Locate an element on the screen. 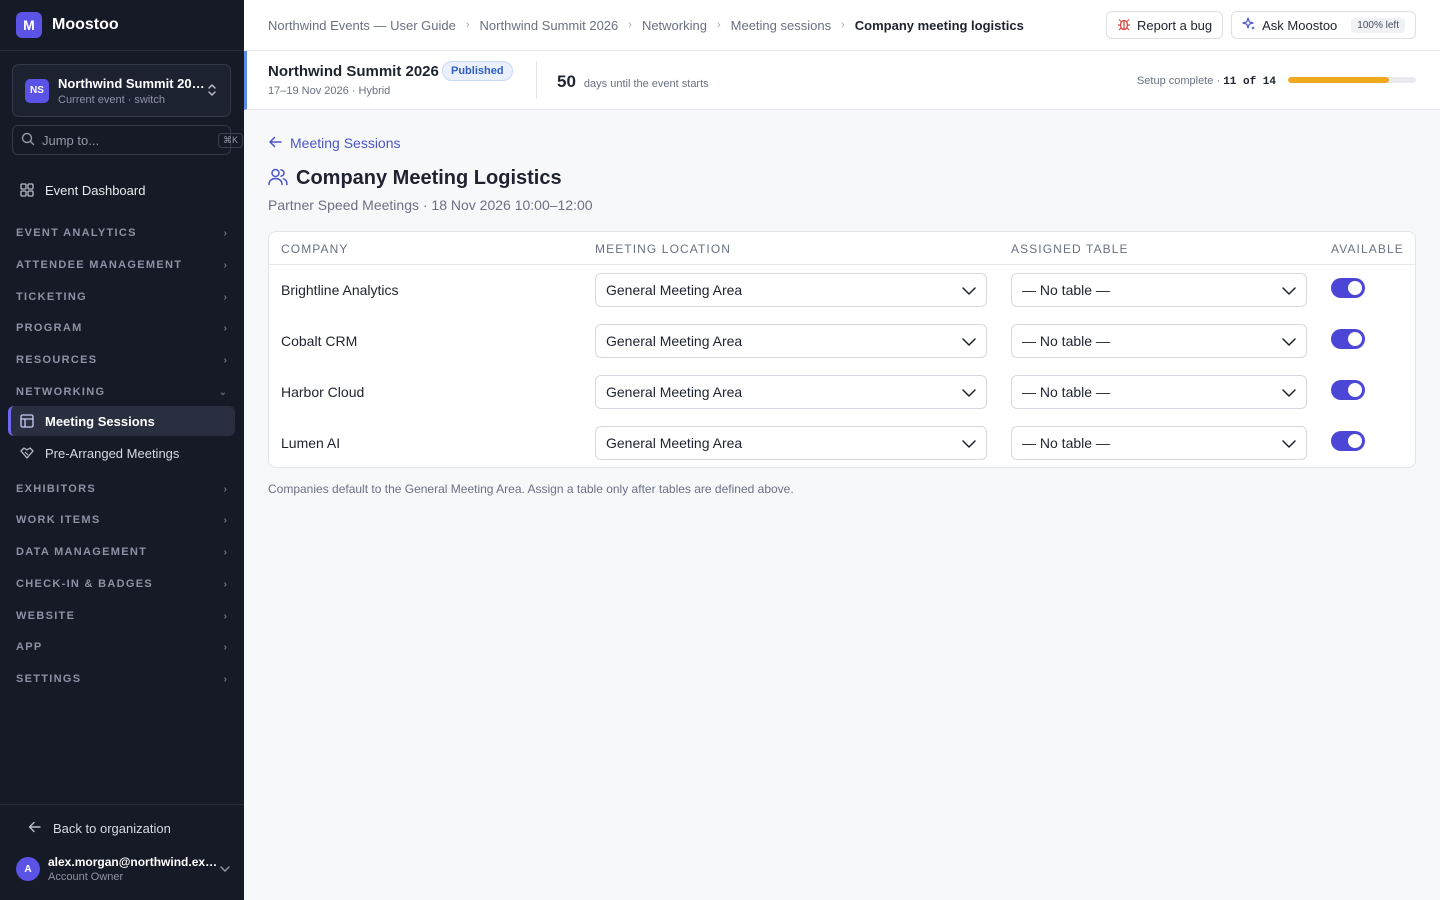 The width and height of the screenshot is (1440, 900). user-email: alex.morgan@northwind.example is located at coordinates (134, 862).